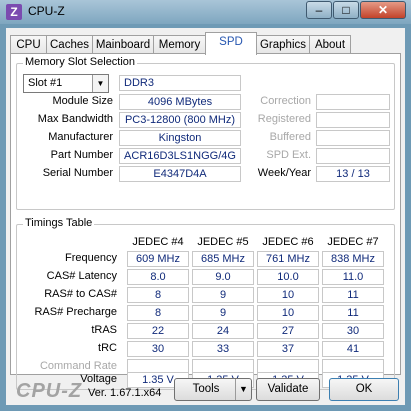 The image size is (411, 411). What do you see at coordinates (285, 101) in the screenshot?
I see `correction-label: Correction` at bounding box center [285, 101].